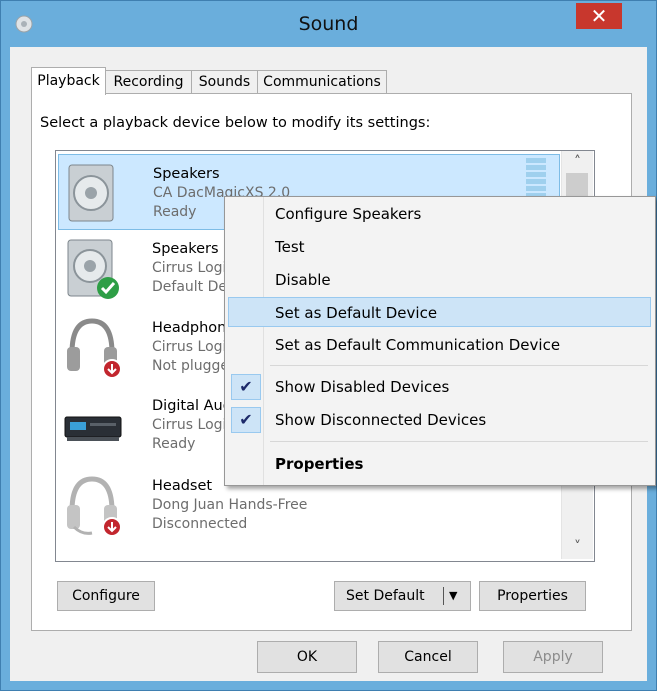  I want to click on close-icon: ✕, so click(599, 16).